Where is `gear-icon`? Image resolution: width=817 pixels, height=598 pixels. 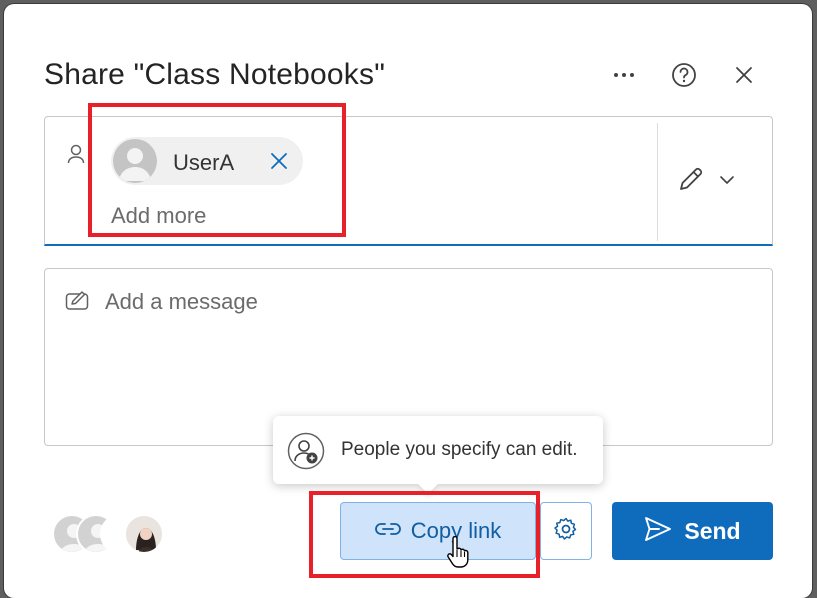 gear-icon is located at coordinates (566, 531).